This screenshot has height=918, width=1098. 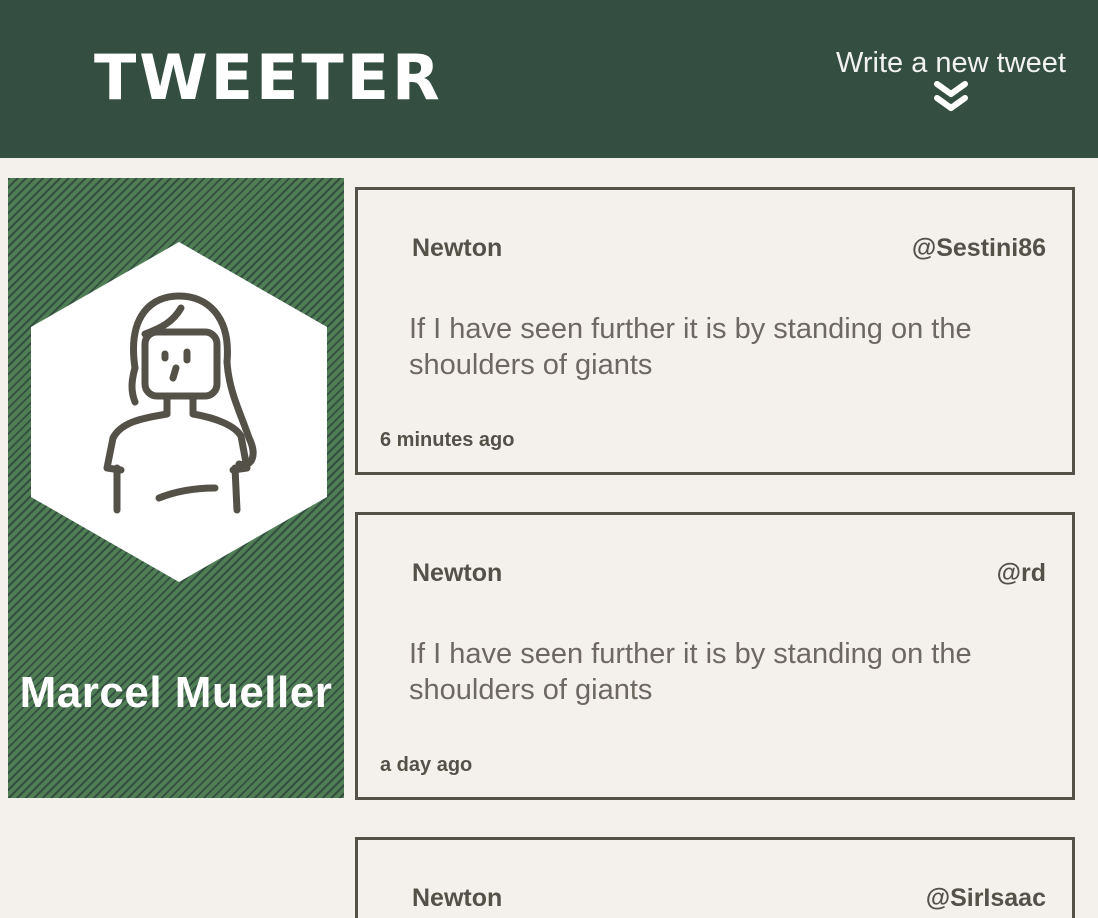 What do you see at coordinates (447, 440) in the screenshot?
I see `tweet-timestamp: 6 minutes ago` at bounding box center [447, 440].